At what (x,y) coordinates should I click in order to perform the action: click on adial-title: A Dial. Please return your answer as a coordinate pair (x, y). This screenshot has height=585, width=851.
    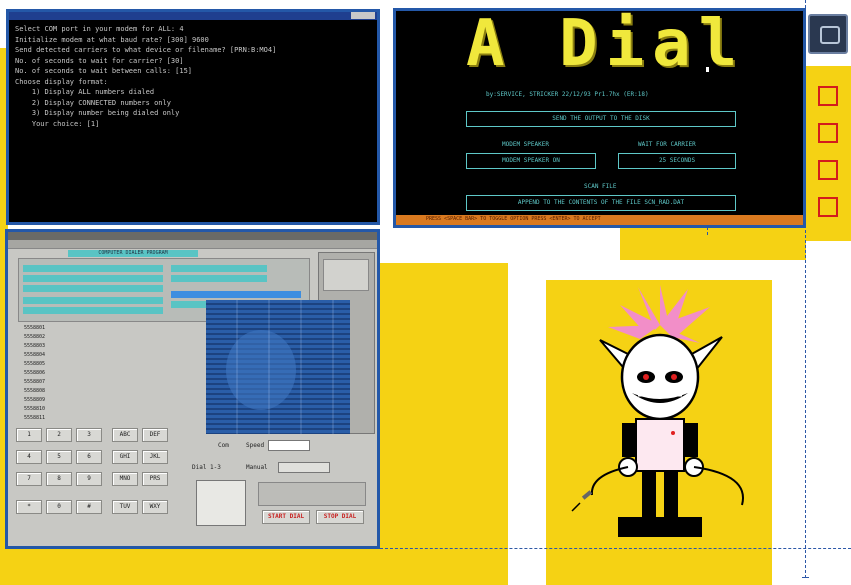
    Looking at the image, I should click on (606, 44).